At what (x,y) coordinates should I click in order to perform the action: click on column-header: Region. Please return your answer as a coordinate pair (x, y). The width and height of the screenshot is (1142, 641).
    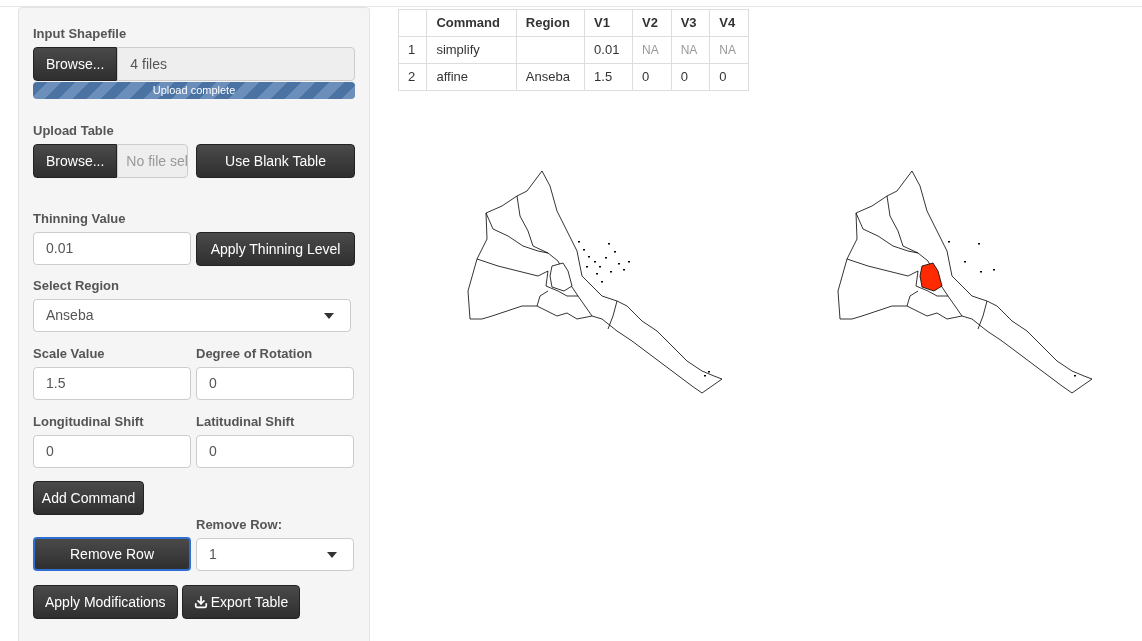
    Looking at the image, I should click on (550, 23).